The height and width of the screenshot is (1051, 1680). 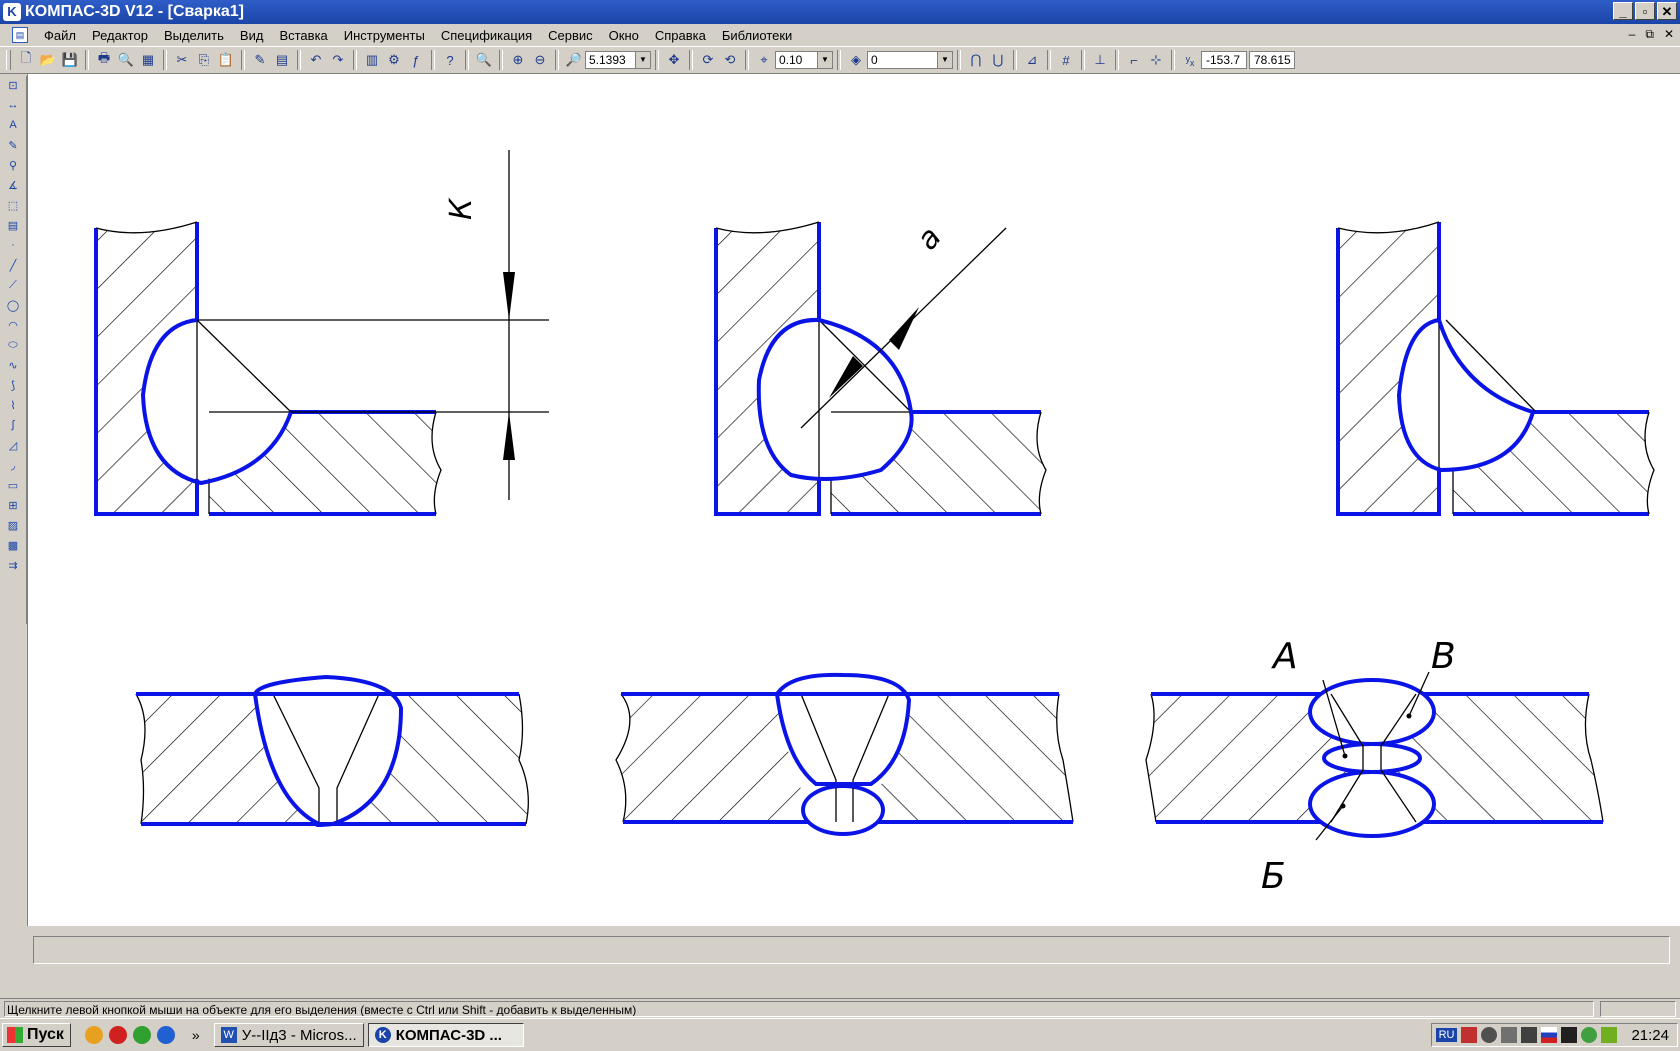 What do you see at coordinates (126, 60) in the screenshot?
I see `print-preview-icon: 🔍` at bounding box center [126, 60].